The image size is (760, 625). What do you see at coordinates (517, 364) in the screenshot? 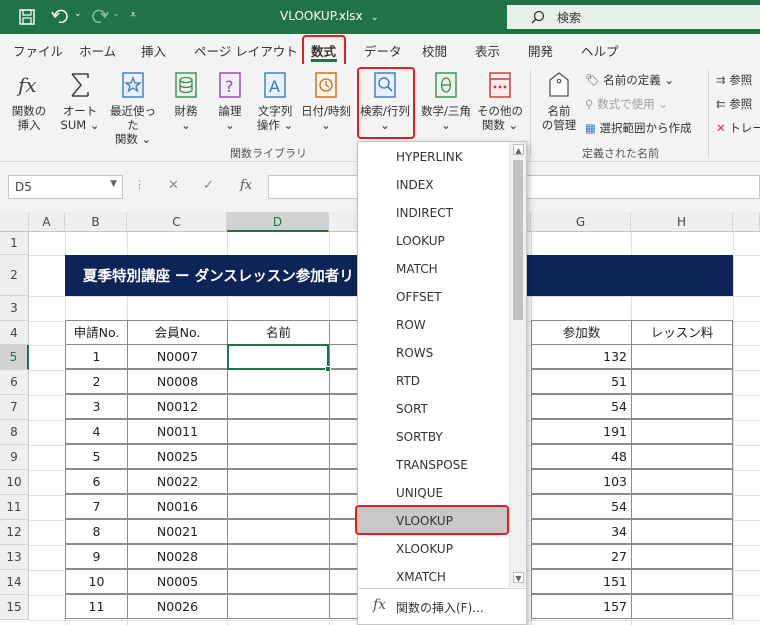
I see `dropdown-scrollbar: ▲ ▼` at bounding box center [517, 364].